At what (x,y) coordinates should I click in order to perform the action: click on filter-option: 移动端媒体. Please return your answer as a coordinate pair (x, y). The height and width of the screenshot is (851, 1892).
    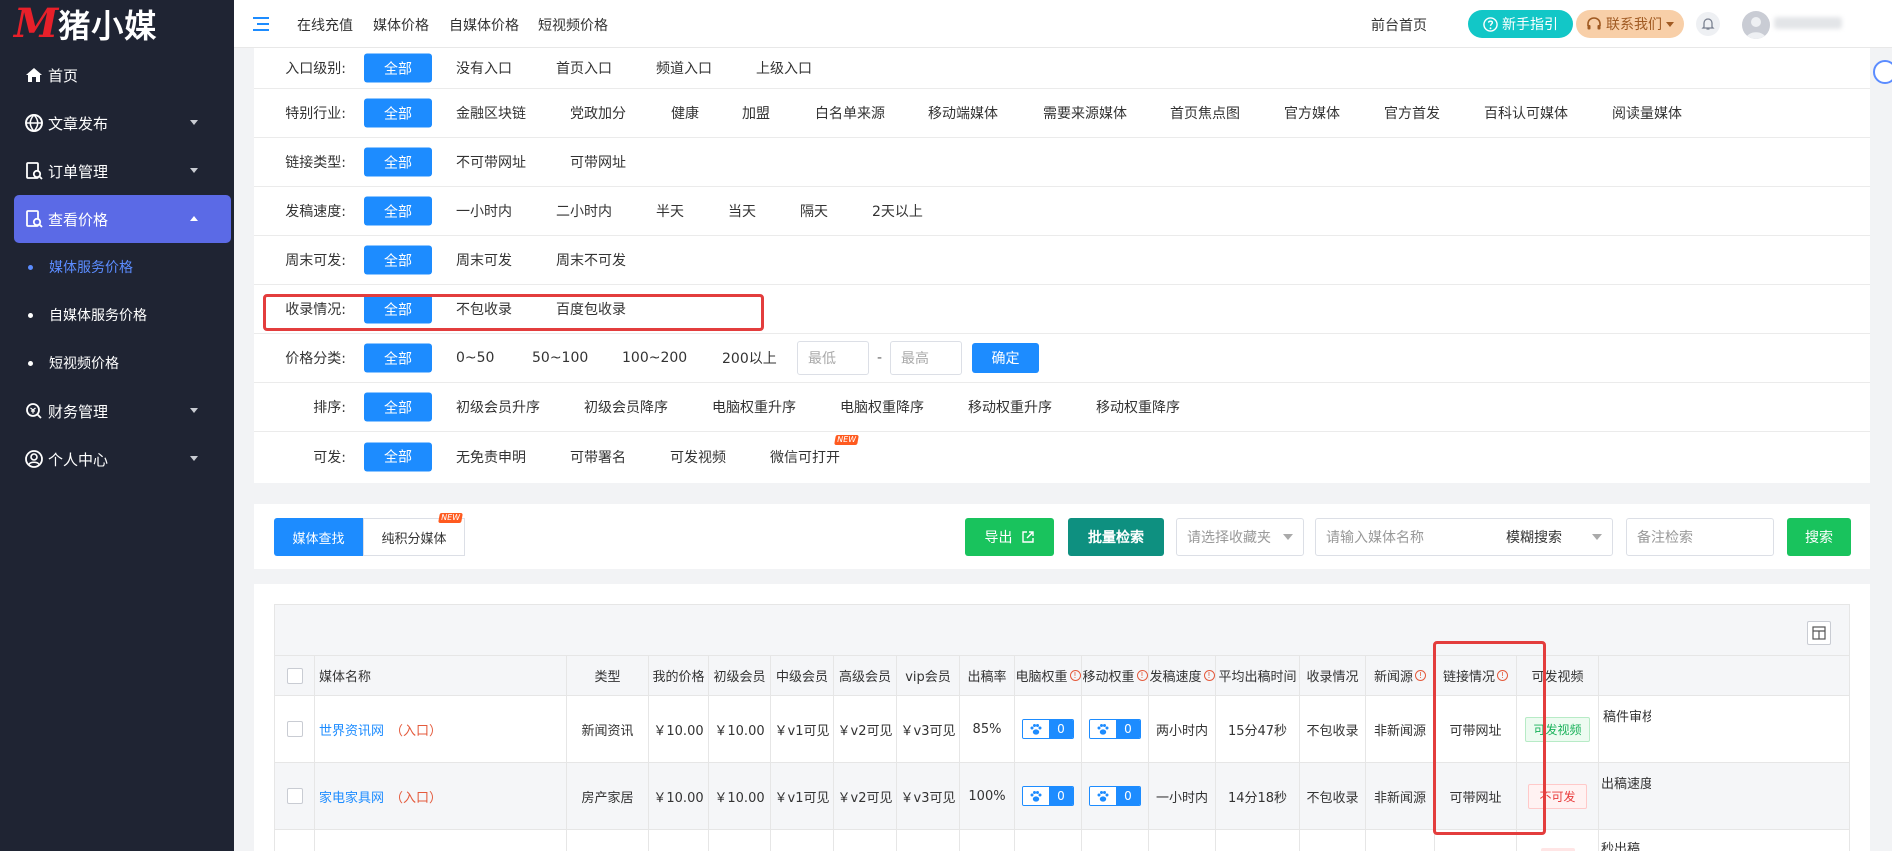
    Looking at the image, I should click on (963, 113).